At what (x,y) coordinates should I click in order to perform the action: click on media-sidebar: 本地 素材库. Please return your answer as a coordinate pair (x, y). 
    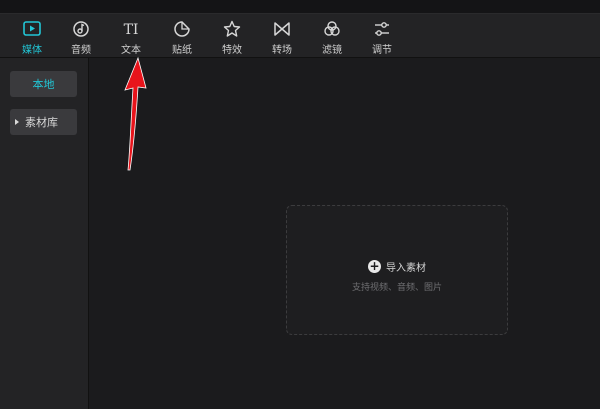
    Looking at the image, I should click on (44, 233).